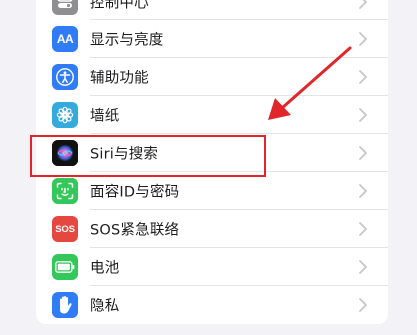 This screenshot has height=335, width=417. I want to click on highlight-box, so click(148, 156).